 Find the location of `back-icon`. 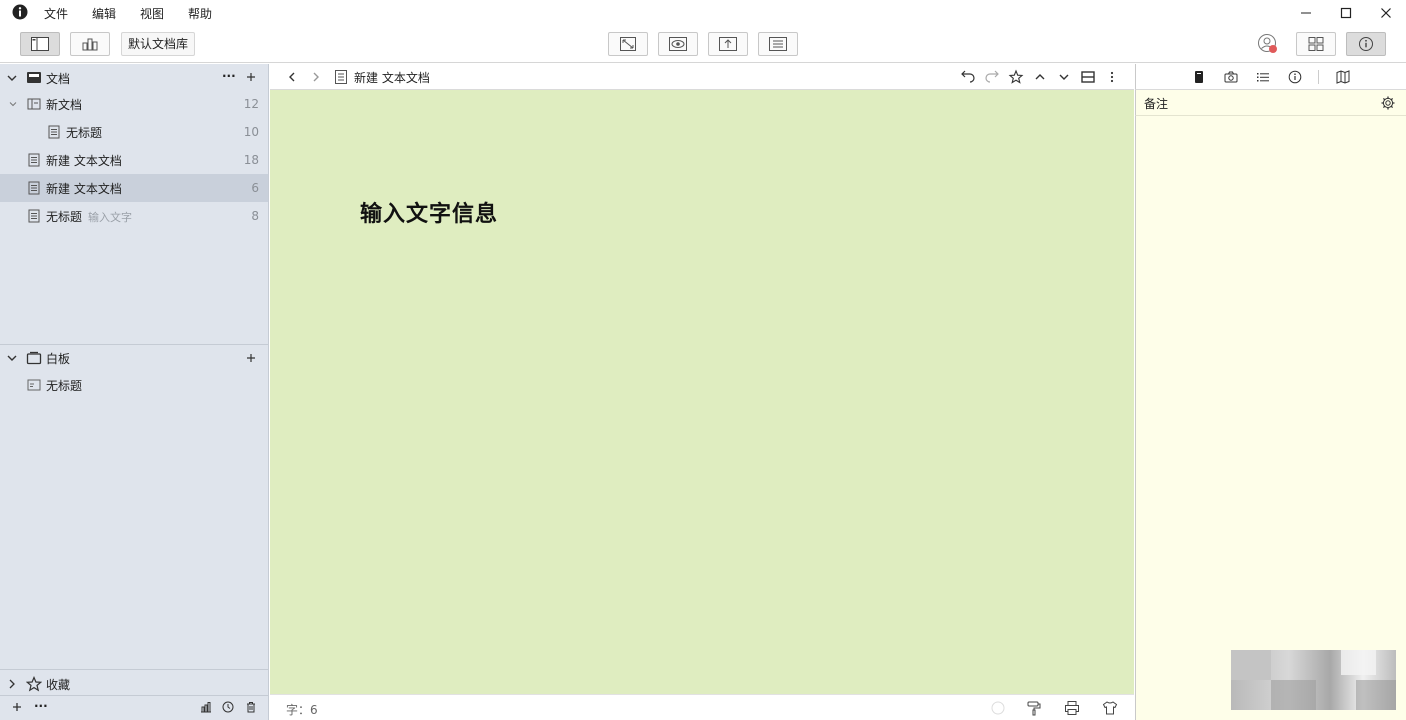

back-icon is located at coordinates (292, 77).